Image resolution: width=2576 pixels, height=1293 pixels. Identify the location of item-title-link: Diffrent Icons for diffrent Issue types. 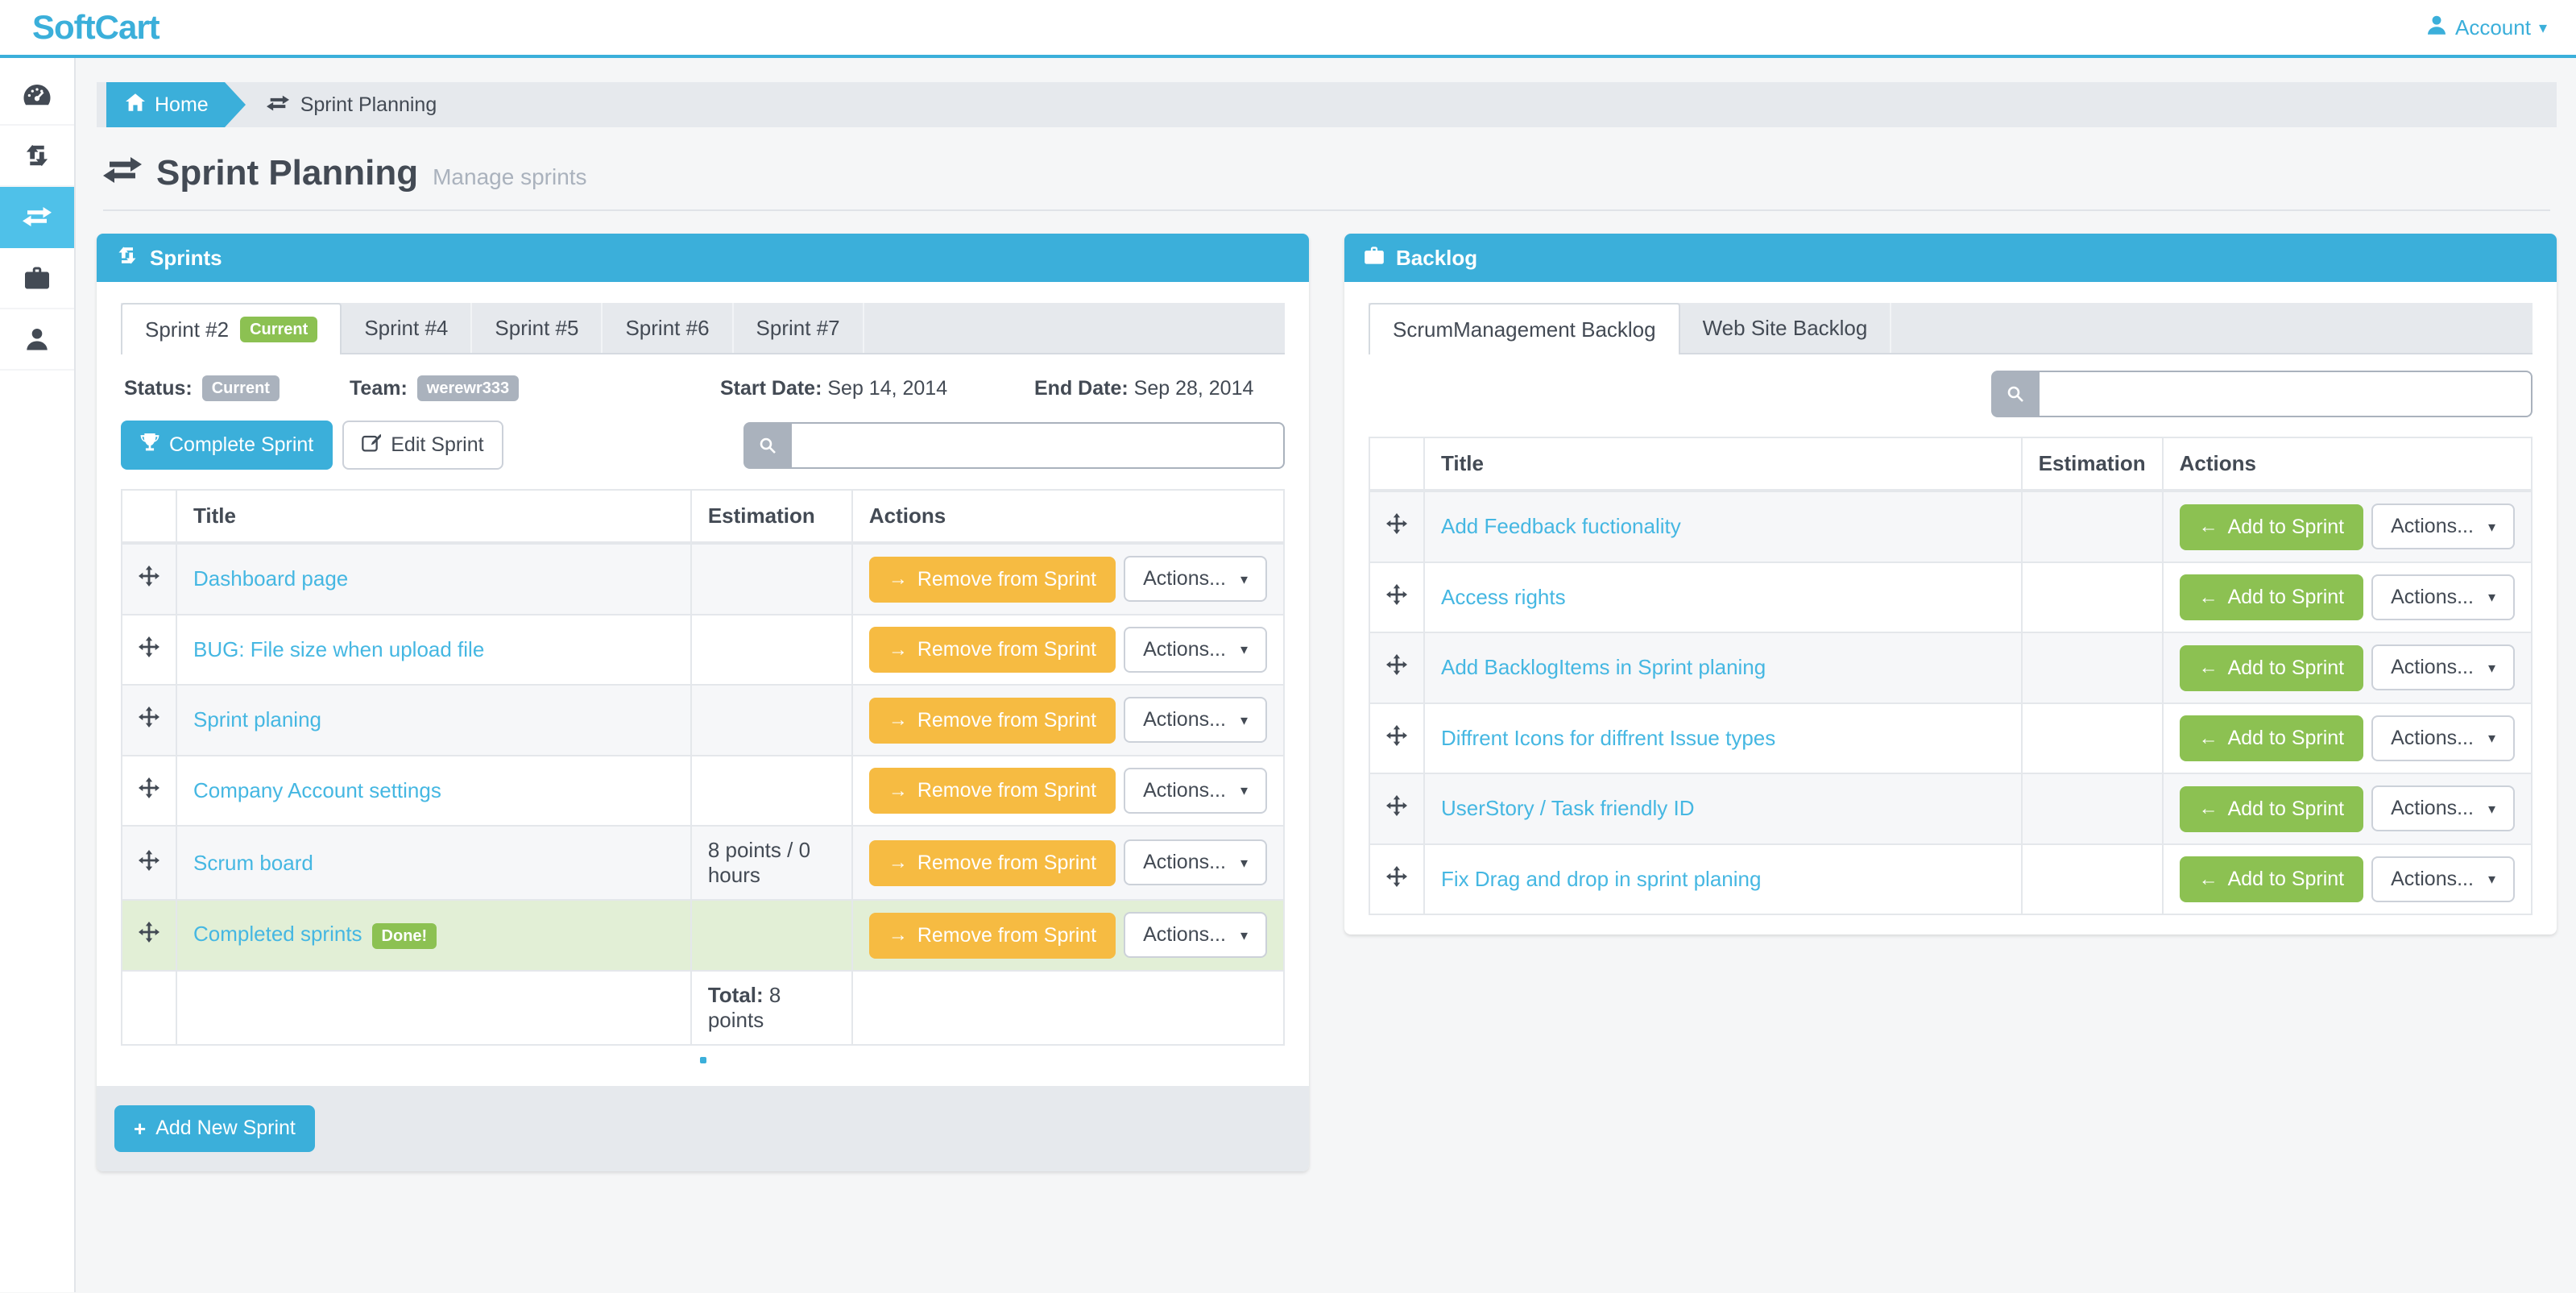
(1608, 738).